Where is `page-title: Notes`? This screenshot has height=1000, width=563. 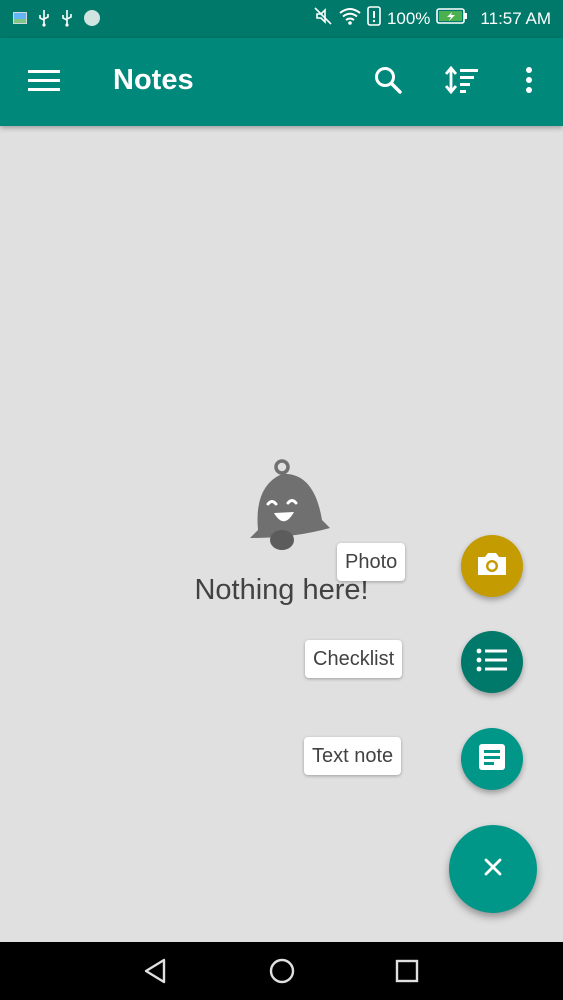 page-title: Notes is located at coordinates (153, 80).